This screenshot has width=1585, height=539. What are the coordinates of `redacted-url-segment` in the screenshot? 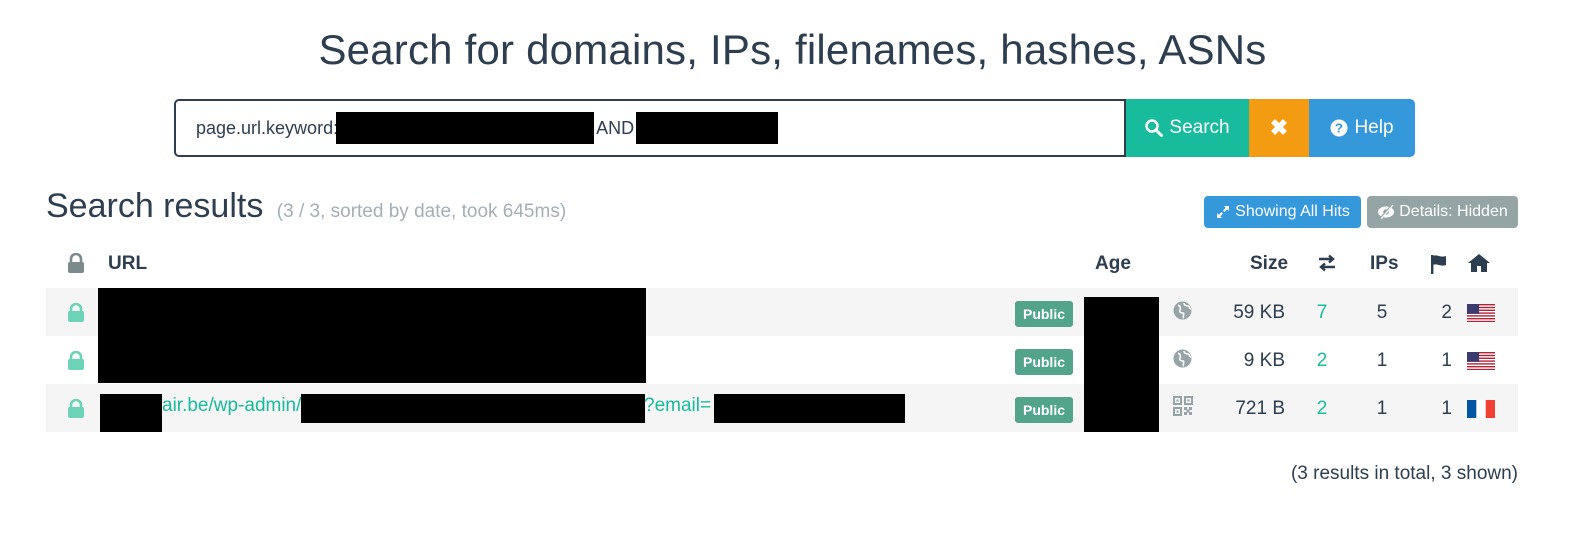 It's located at (473, 408).